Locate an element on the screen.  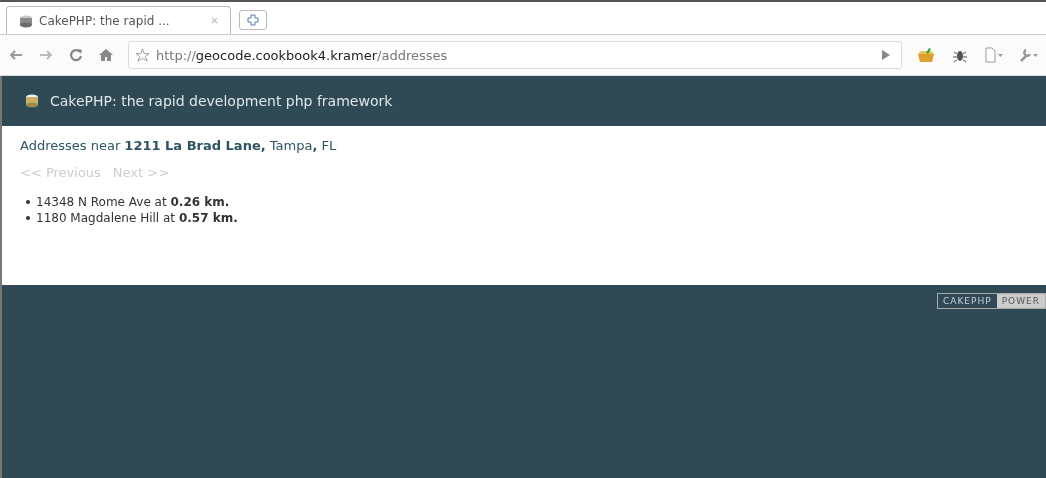
new-tab-button is located at coordinates (253, 20).